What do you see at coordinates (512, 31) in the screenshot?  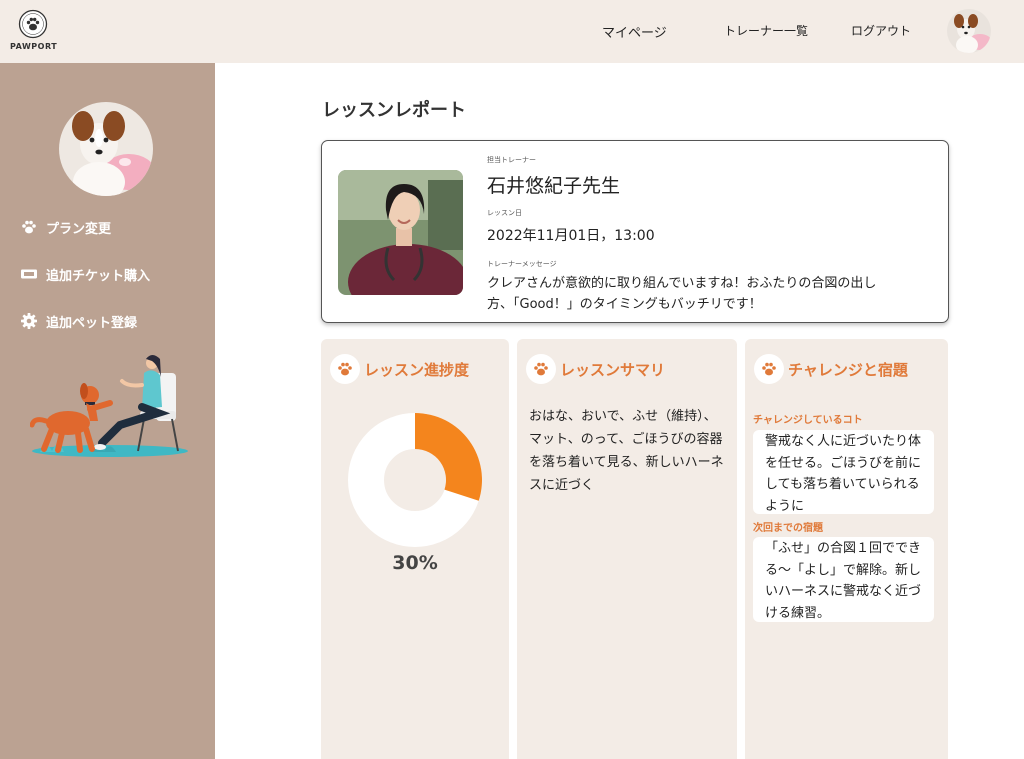 I see `top-header: PAWPORT マイページ トレーナー一覧 ログアウト` at bounding box center [512, 31].